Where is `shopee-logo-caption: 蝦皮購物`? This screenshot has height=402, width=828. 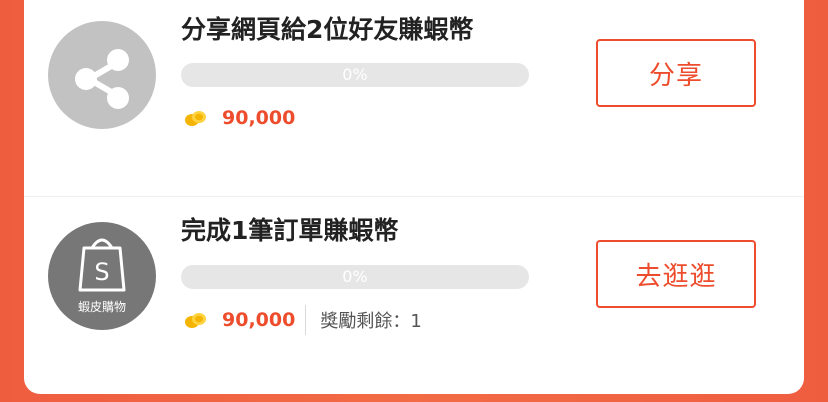
shopee-logo-caption: 蝦皮購物 is located at coordinates (101, 307).